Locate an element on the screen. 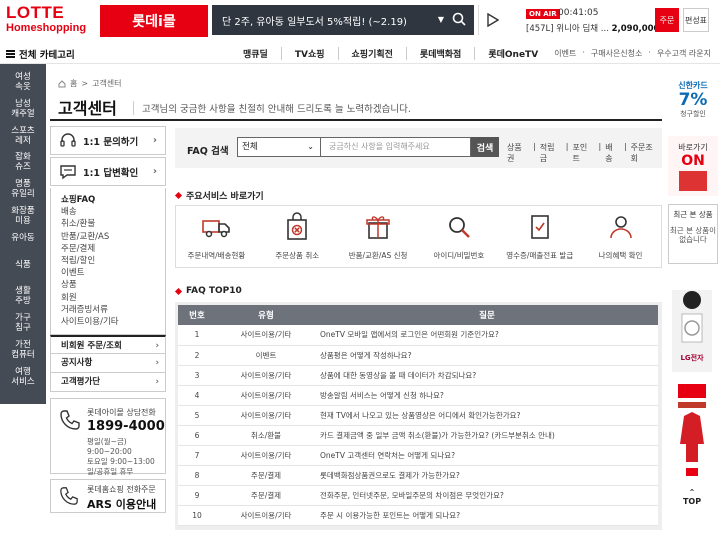 The height and width of the screenshot is (545, 720). inquiry-button: 1:1 문의하기 › is located at coordinates (108, 140).